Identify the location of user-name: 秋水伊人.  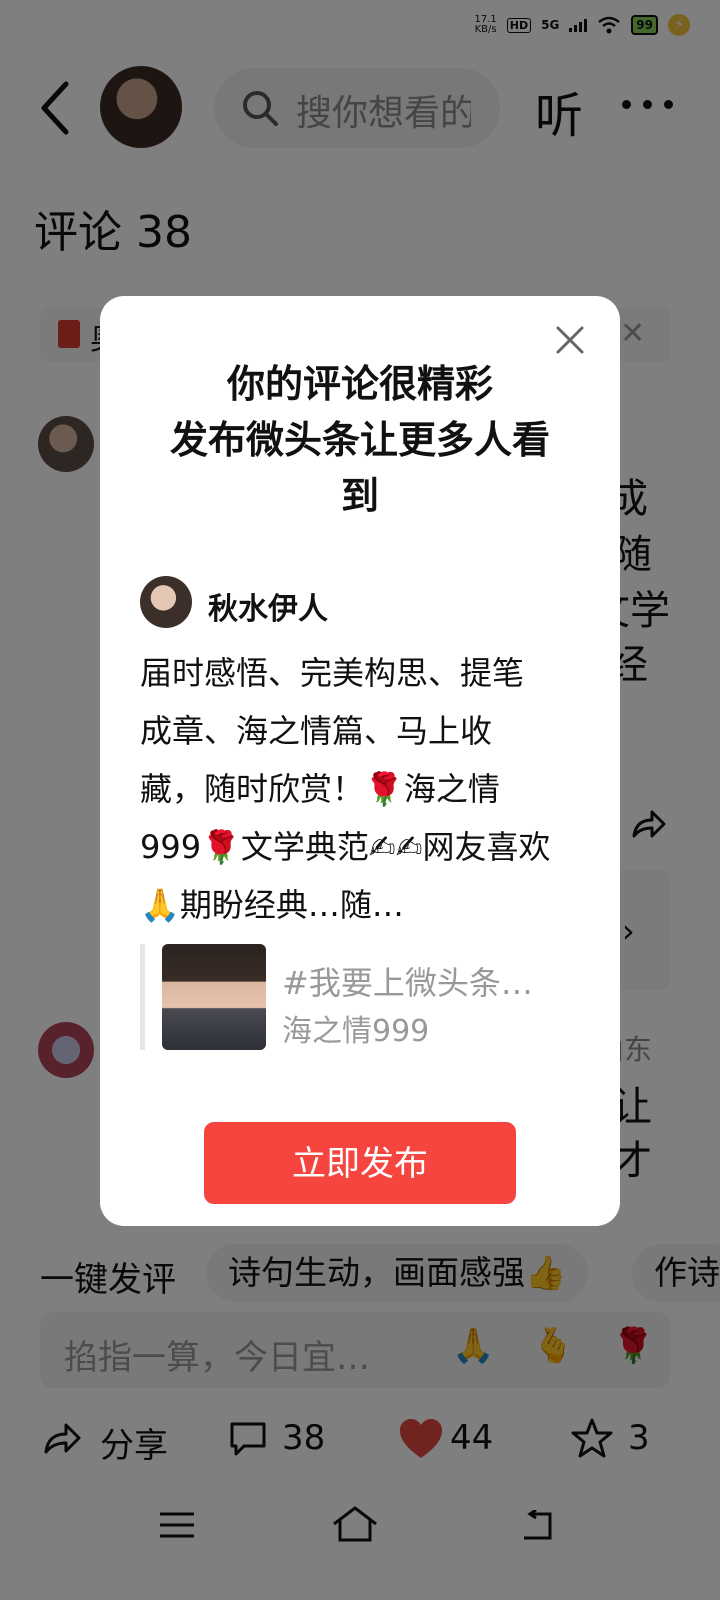
(268, 609).